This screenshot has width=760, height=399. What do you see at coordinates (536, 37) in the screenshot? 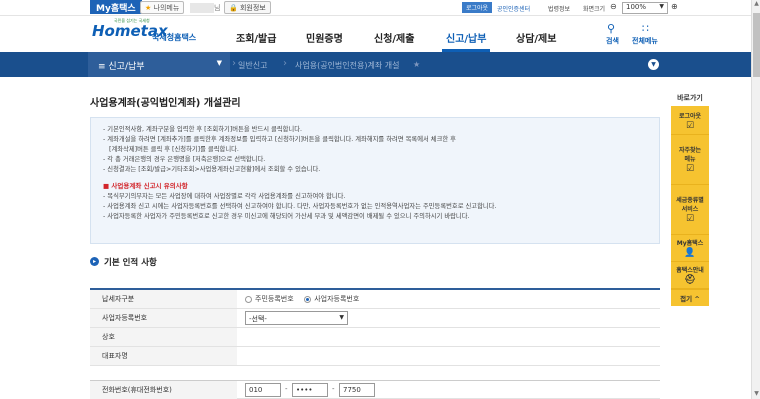
I see `gnb-item-consulting: 상담/제보` at bounding box center [536, 37].